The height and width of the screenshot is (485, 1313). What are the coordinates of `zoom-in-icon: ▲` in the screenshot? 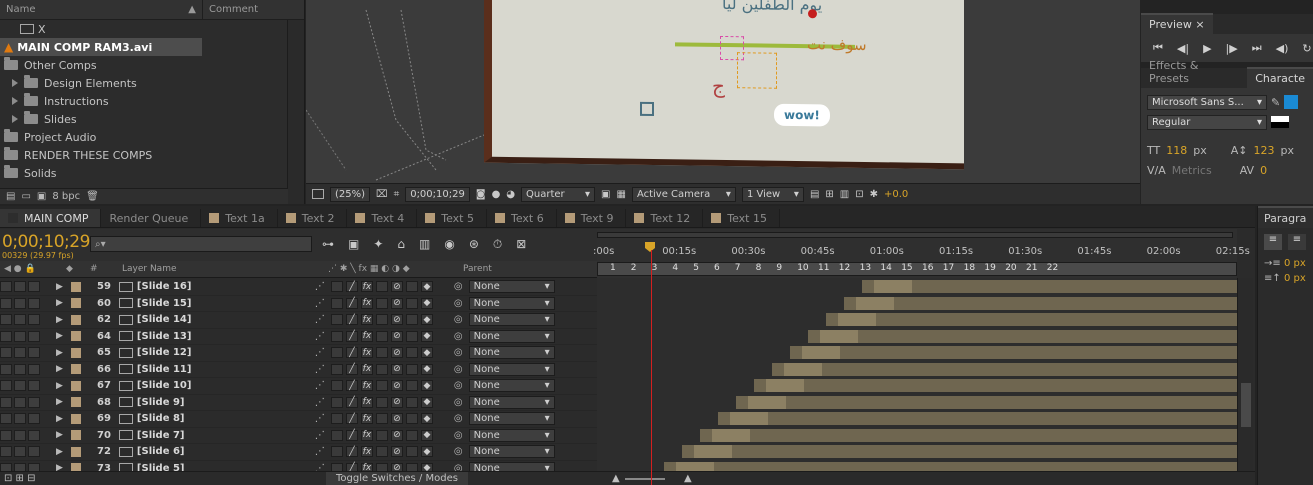 It's located at (688, 478).